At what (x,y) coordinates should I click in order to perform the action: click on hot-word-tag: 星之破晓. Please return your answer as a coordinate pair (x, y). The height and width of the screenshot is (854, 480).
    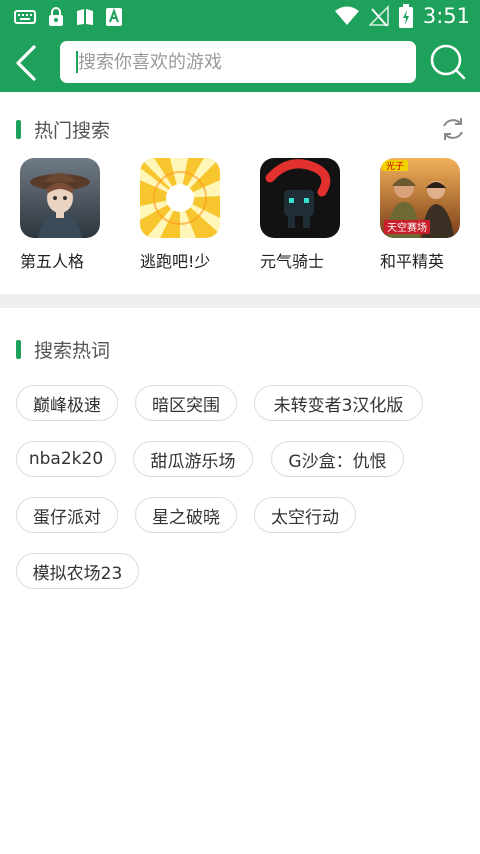
    Looking at the image, I should click on (186, 515).